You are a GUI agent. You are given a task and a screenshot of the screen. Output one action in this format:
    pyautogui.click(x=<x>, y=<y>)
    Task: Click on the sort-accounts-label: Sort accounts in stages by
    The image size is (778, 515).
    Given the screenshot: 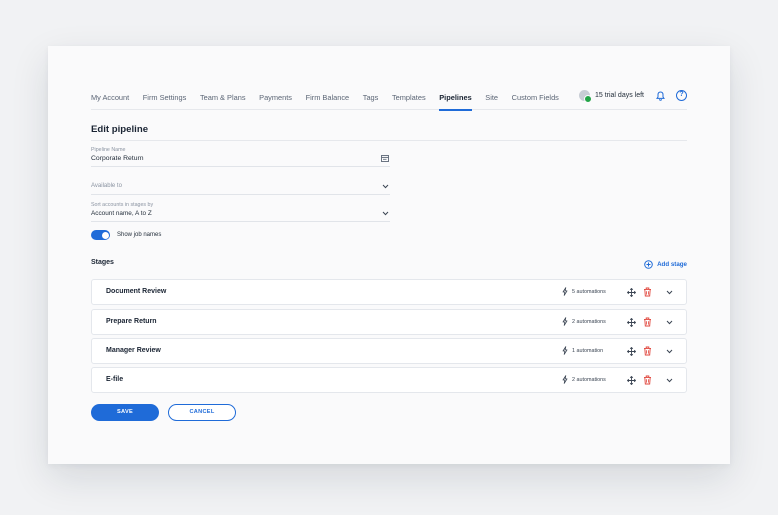 What is the action you would take?
    pyautogui.click(x=122, y=205)
    